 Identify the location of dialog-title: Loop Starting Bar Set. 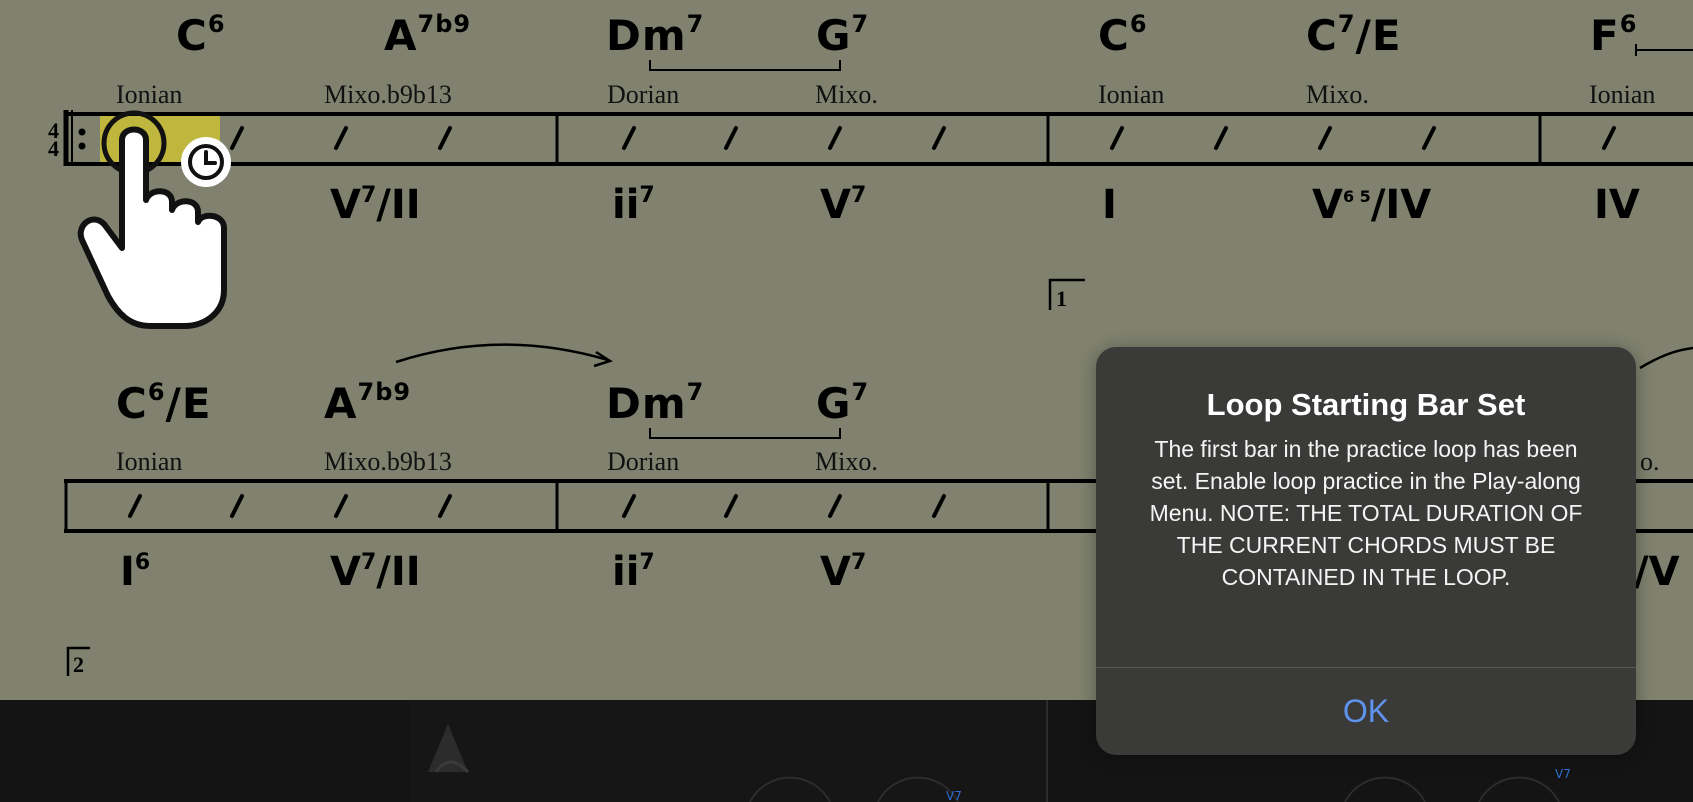
(1366, 404).